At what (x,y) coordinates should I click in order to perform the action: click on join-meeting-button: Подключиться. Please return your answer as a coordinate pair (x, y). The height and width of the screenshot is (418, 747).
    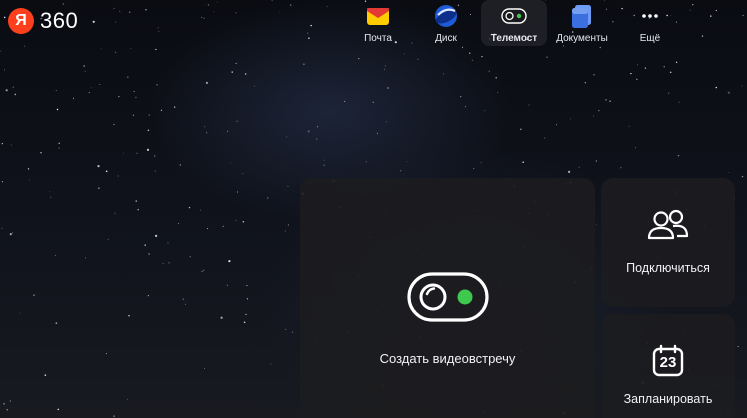
    Looking at the image, I should click on (668, 242).